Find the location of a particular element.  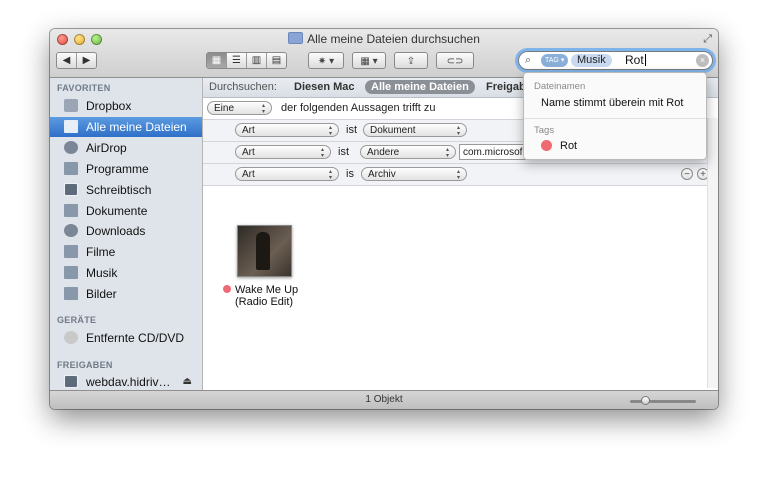

movies-icon is located at coordinates (71, 251).